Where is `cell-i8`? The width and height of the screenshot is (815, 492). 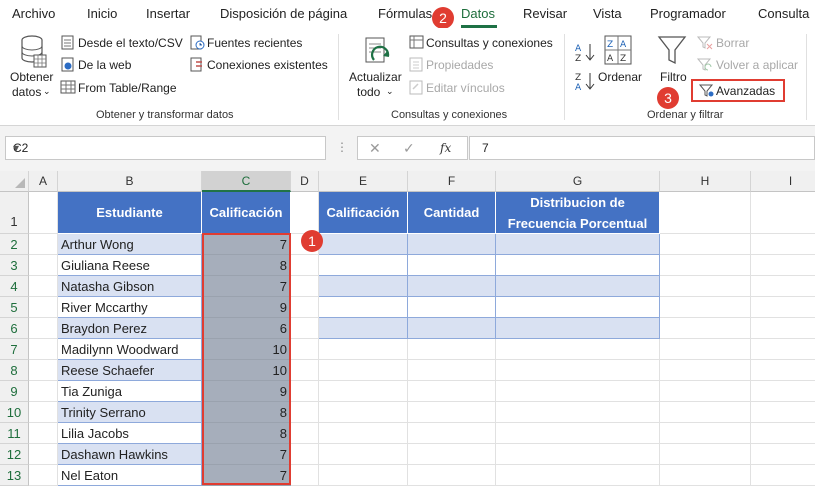 cell-i8 is located at coordinates (783, 370).